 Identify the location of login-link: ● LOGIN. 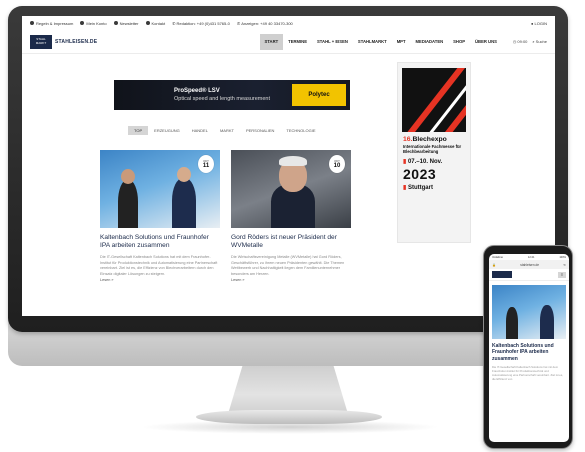
(539, 23).